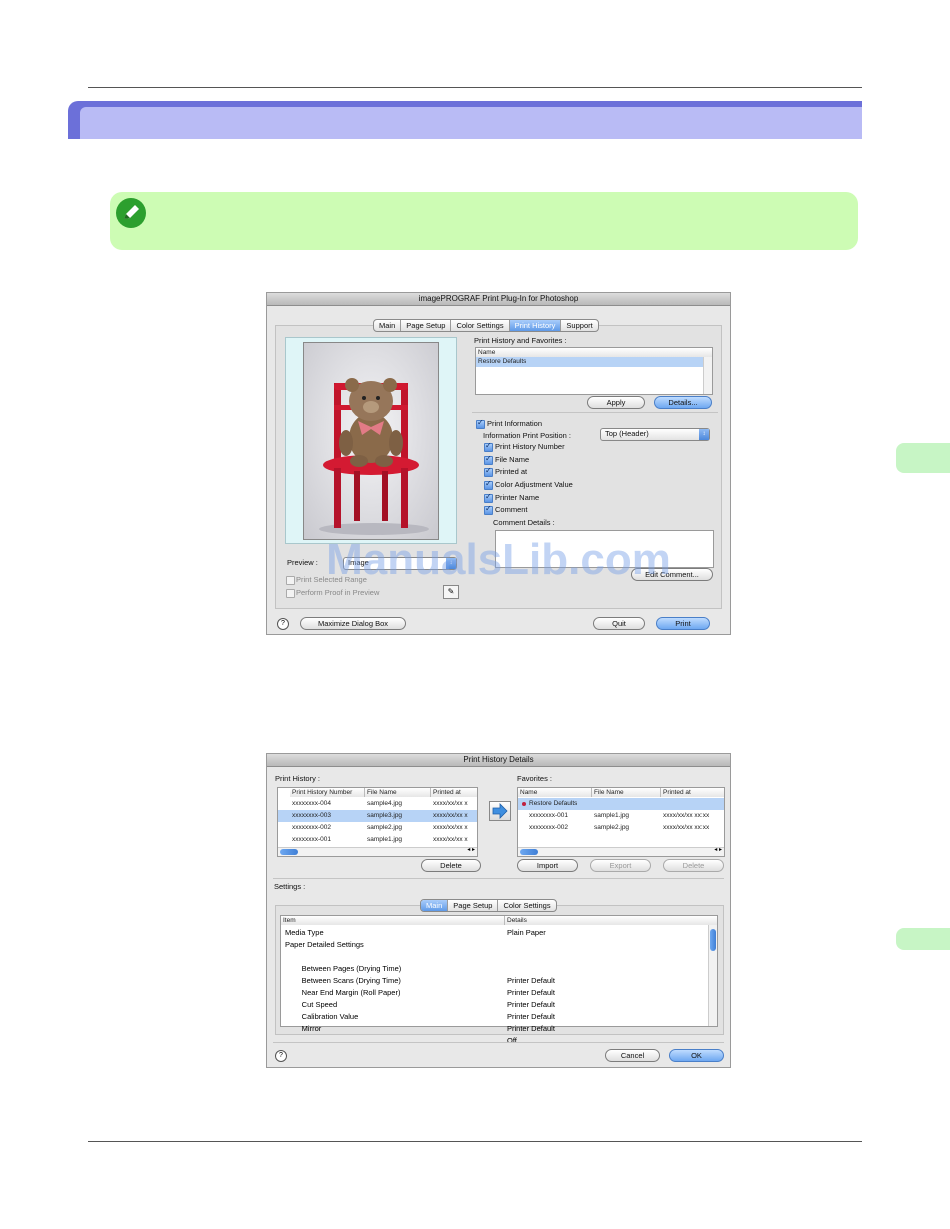  I want to click on details-help-button: ?, so click(281, 1056).